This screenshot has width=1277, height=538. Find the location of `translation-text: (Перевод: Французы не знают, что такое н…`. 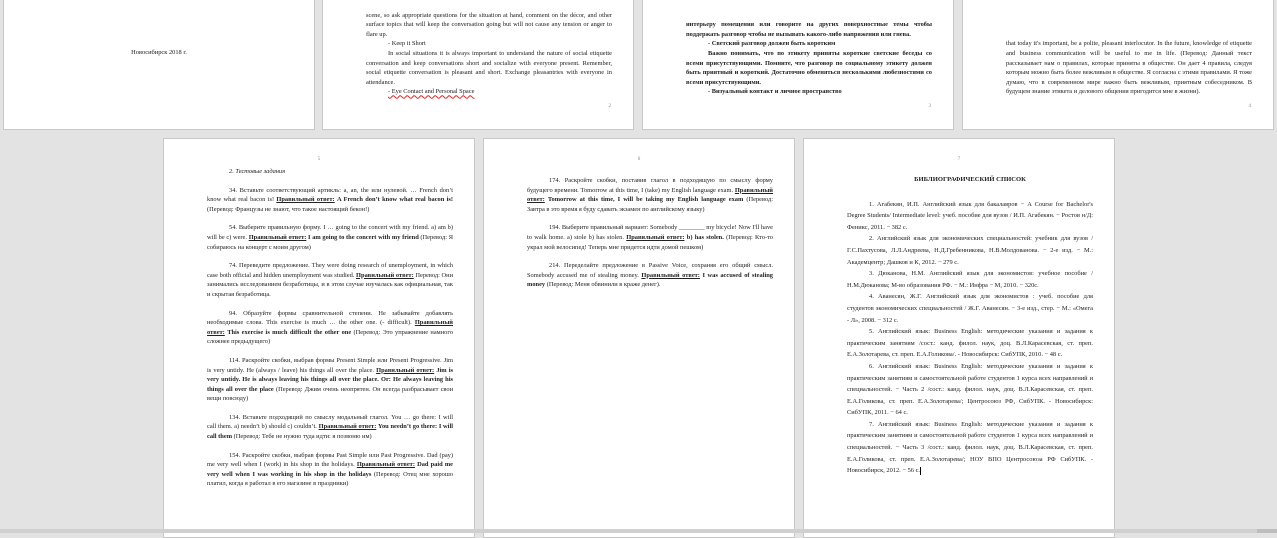

translation-text: (Перевод: Французы не знают, что такое н… is located at coordinates (288, 209).